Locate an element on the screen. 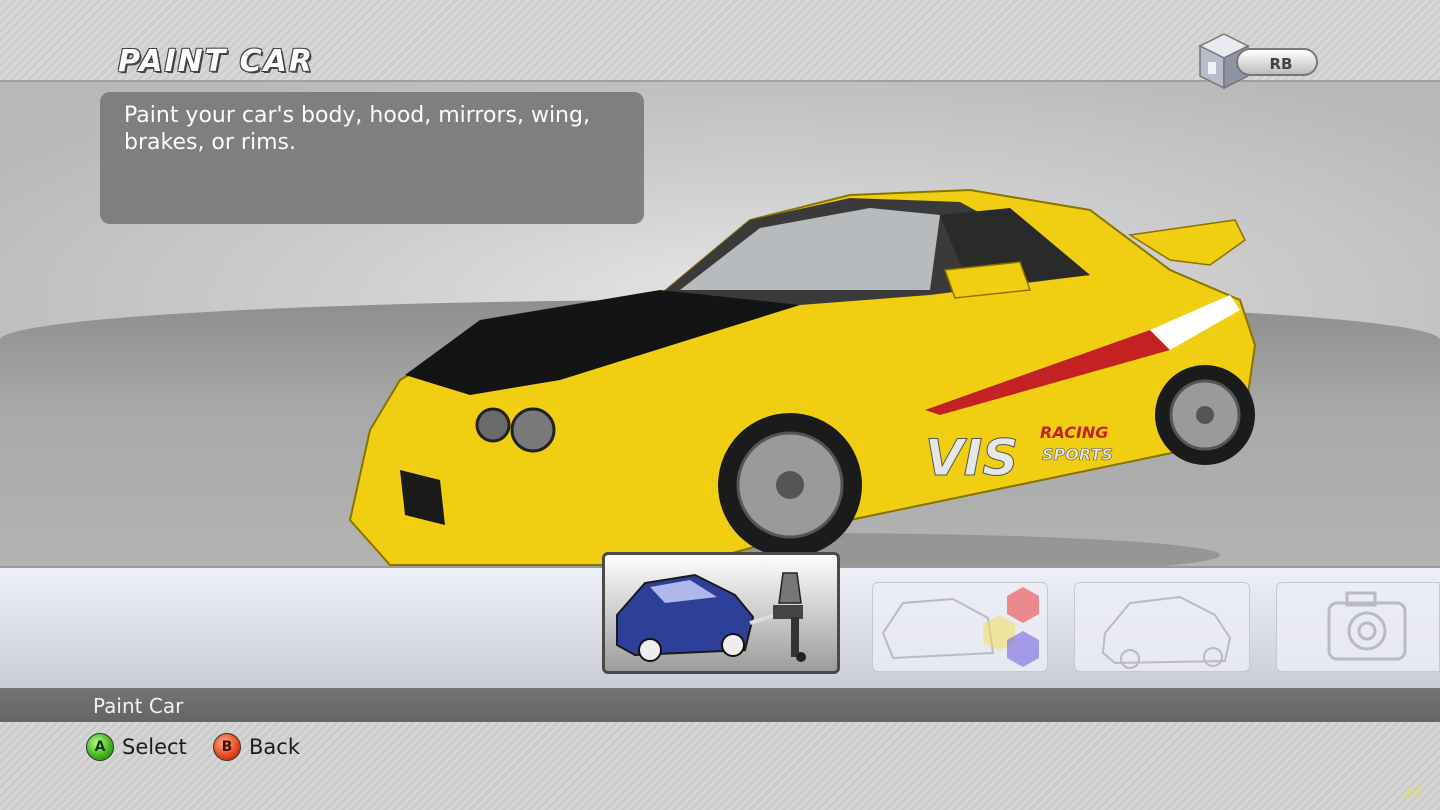 This screenshot has height=810, width=1440. rb-shoulder-button: RB is located at coordinates (1260, 61).